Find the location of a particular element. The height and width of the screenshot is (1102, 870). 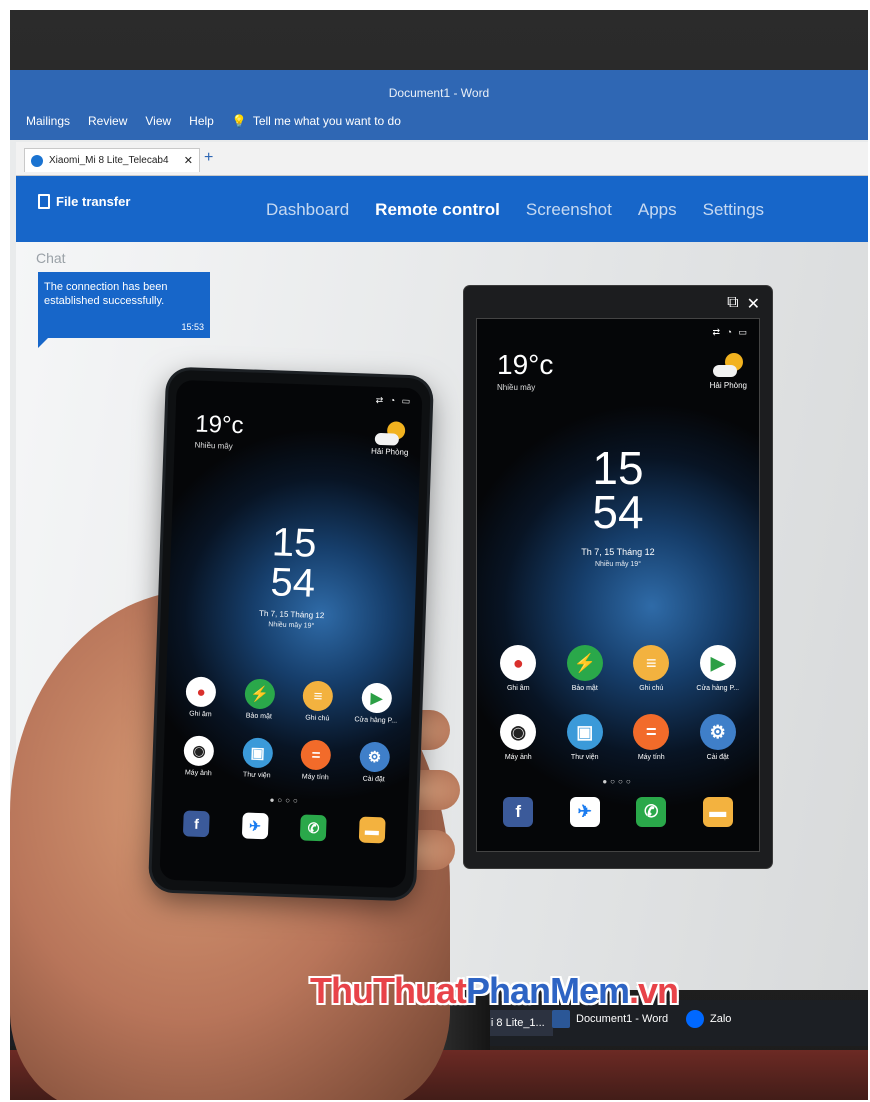

subdate: Nhiều mây 19° is located at coordinates (618, 564).